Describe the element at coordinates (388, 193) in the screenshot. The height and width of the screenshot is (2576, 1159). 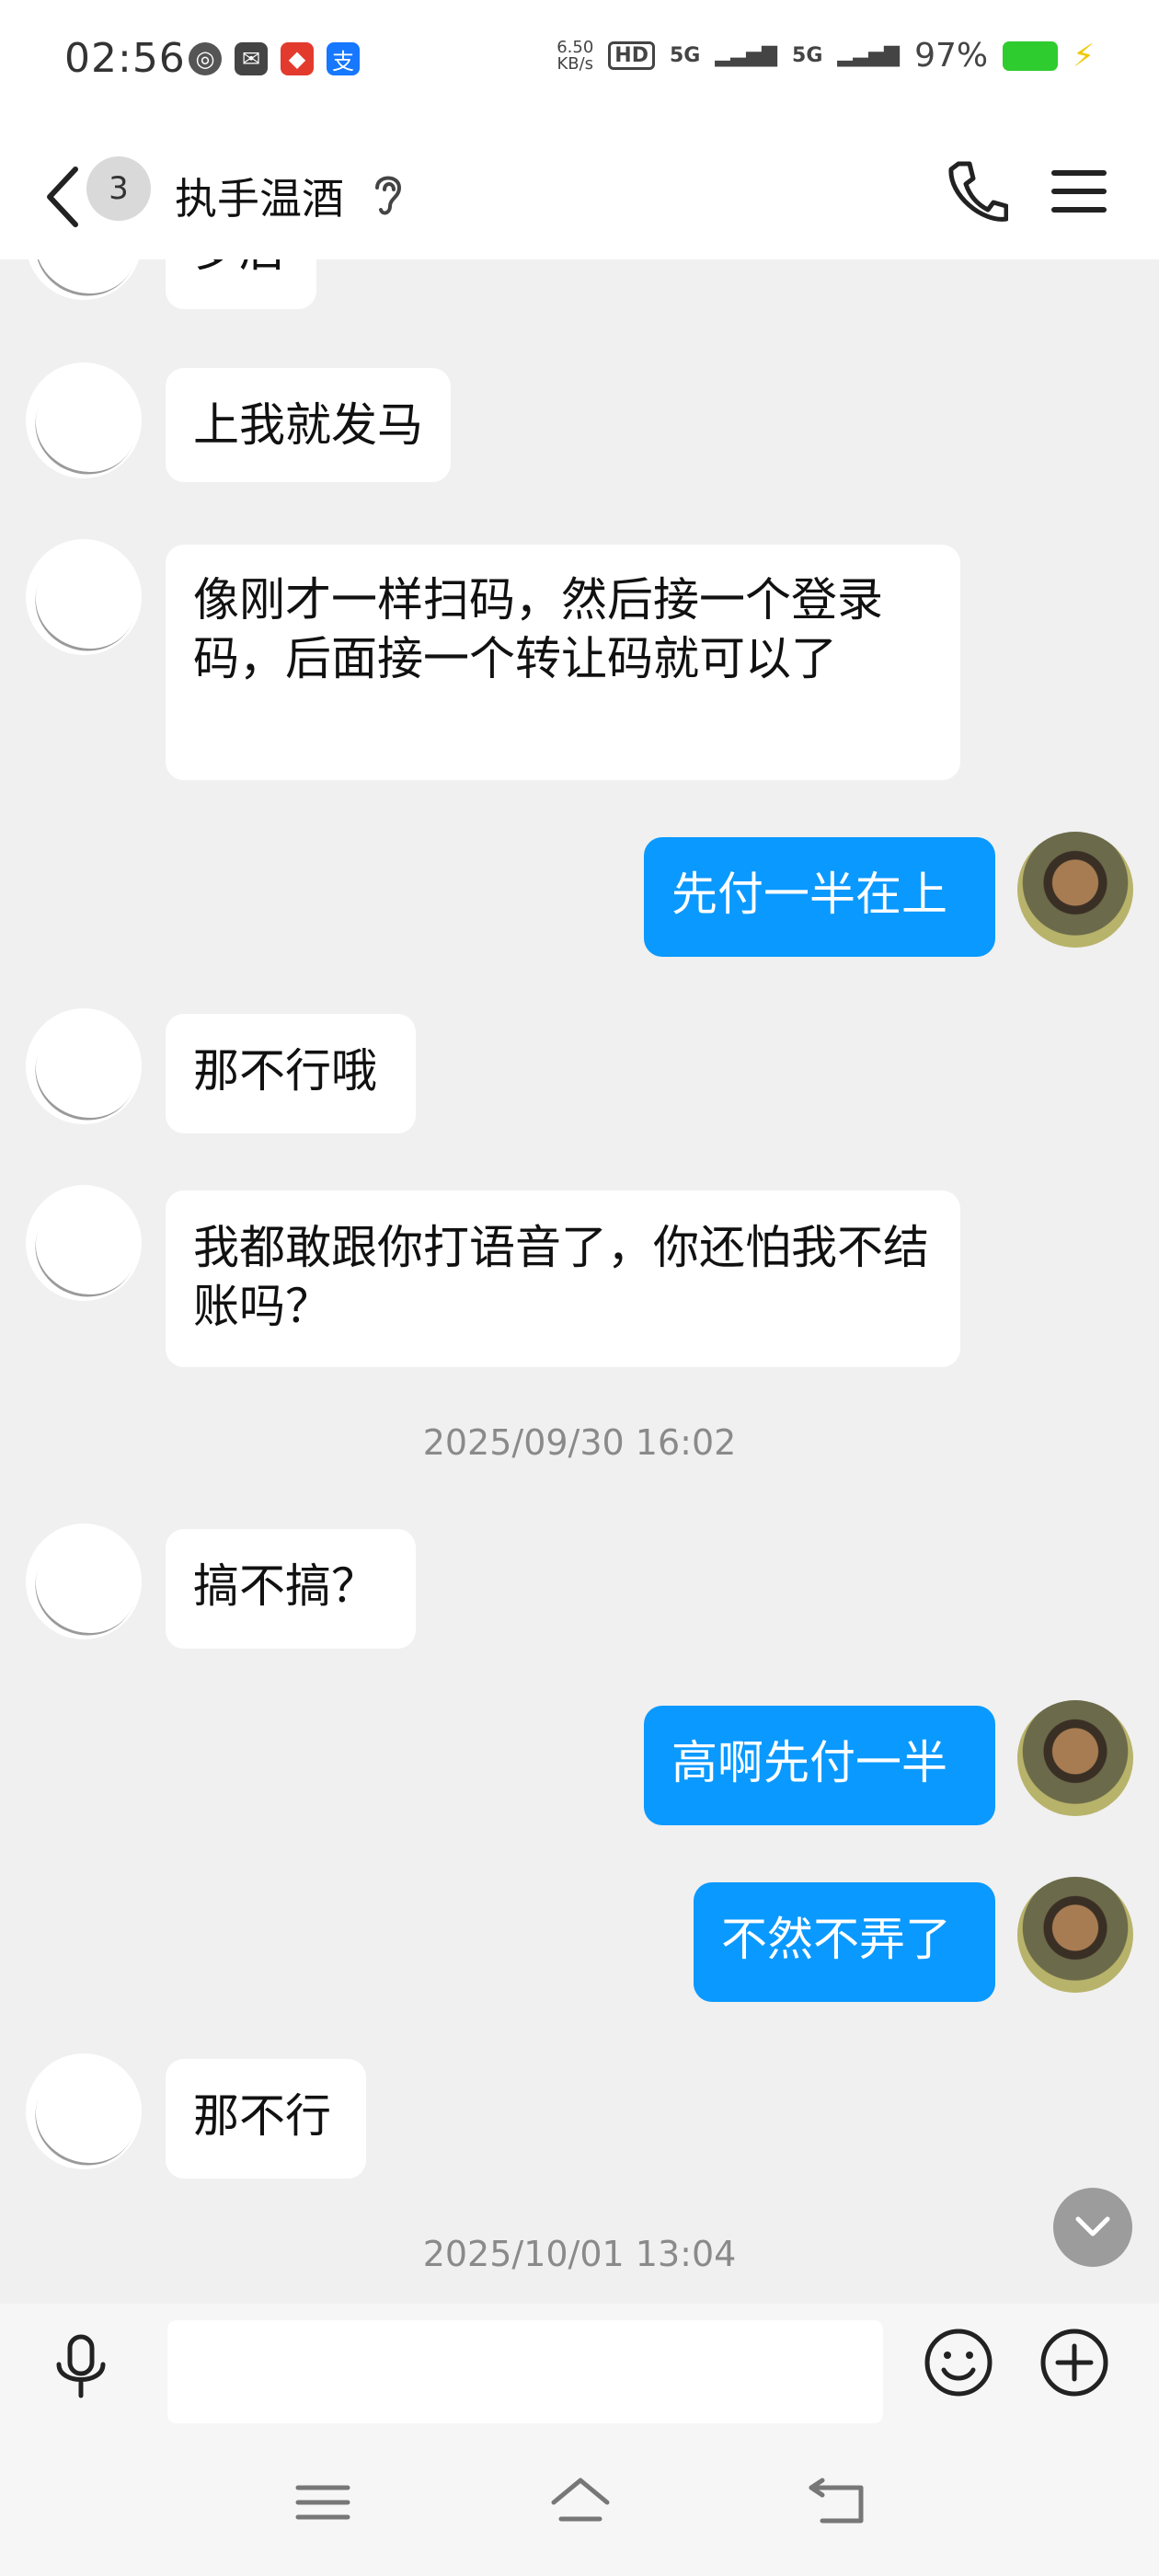
I see `ear-icon` at that location.